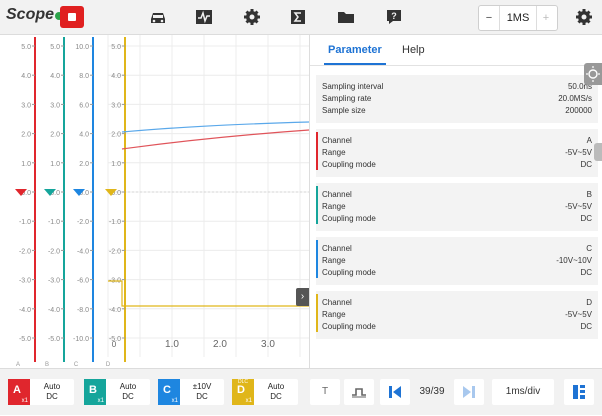 This screenshot has height=416, width=602. What do you see at coordinates (208, 293) in the screenshot?
I see `trace-channel-d` at bounding box center [208, 293].